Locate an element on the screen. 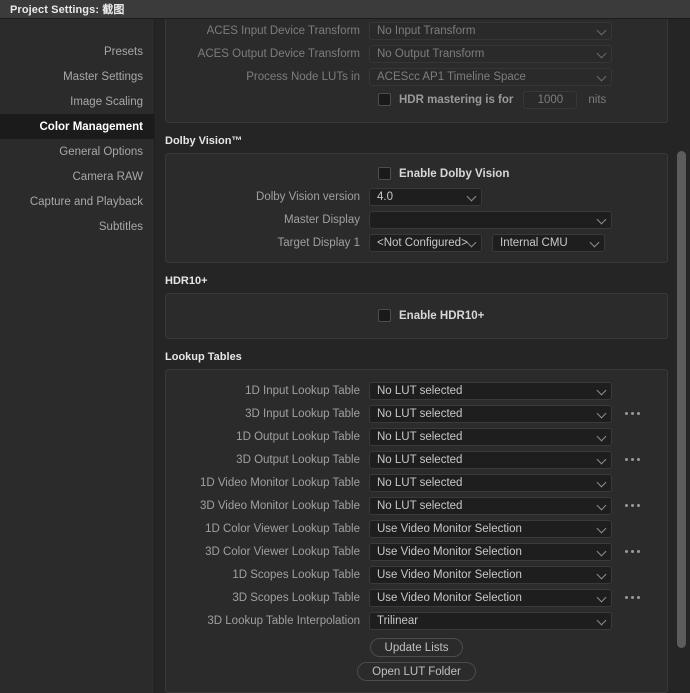  sidebar-item-label: Subtitles is located at coordinates (120, 226).